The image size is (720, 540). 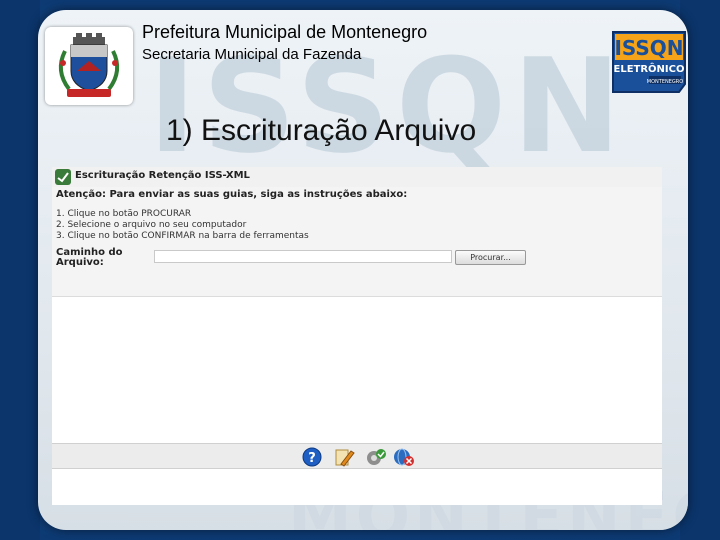 I want to click on edit-icon, so click(x=344, y=457).